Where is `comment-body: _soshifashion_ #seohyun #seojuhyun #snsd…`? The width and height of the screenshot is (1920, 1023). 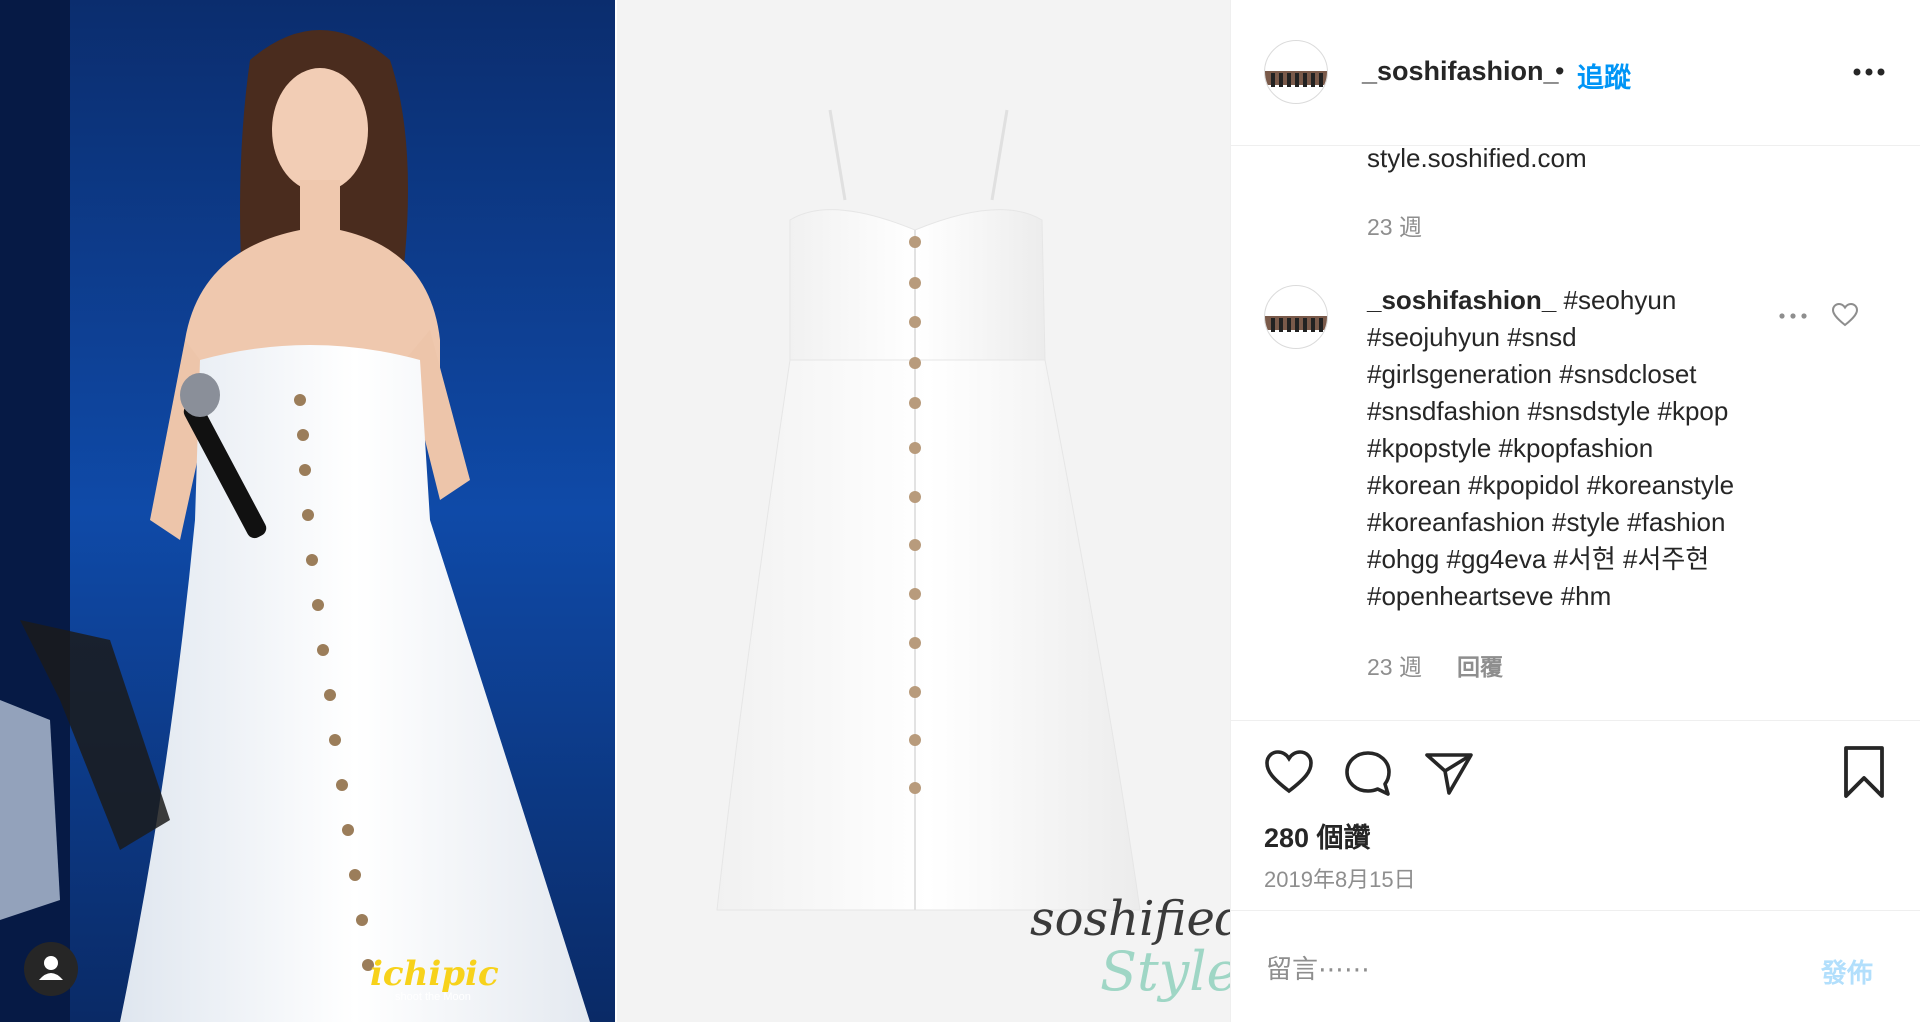
comment-body: _soshifashion_ #seohyun #seojuhyun #snsd… is located at coordinates (1587, 448).